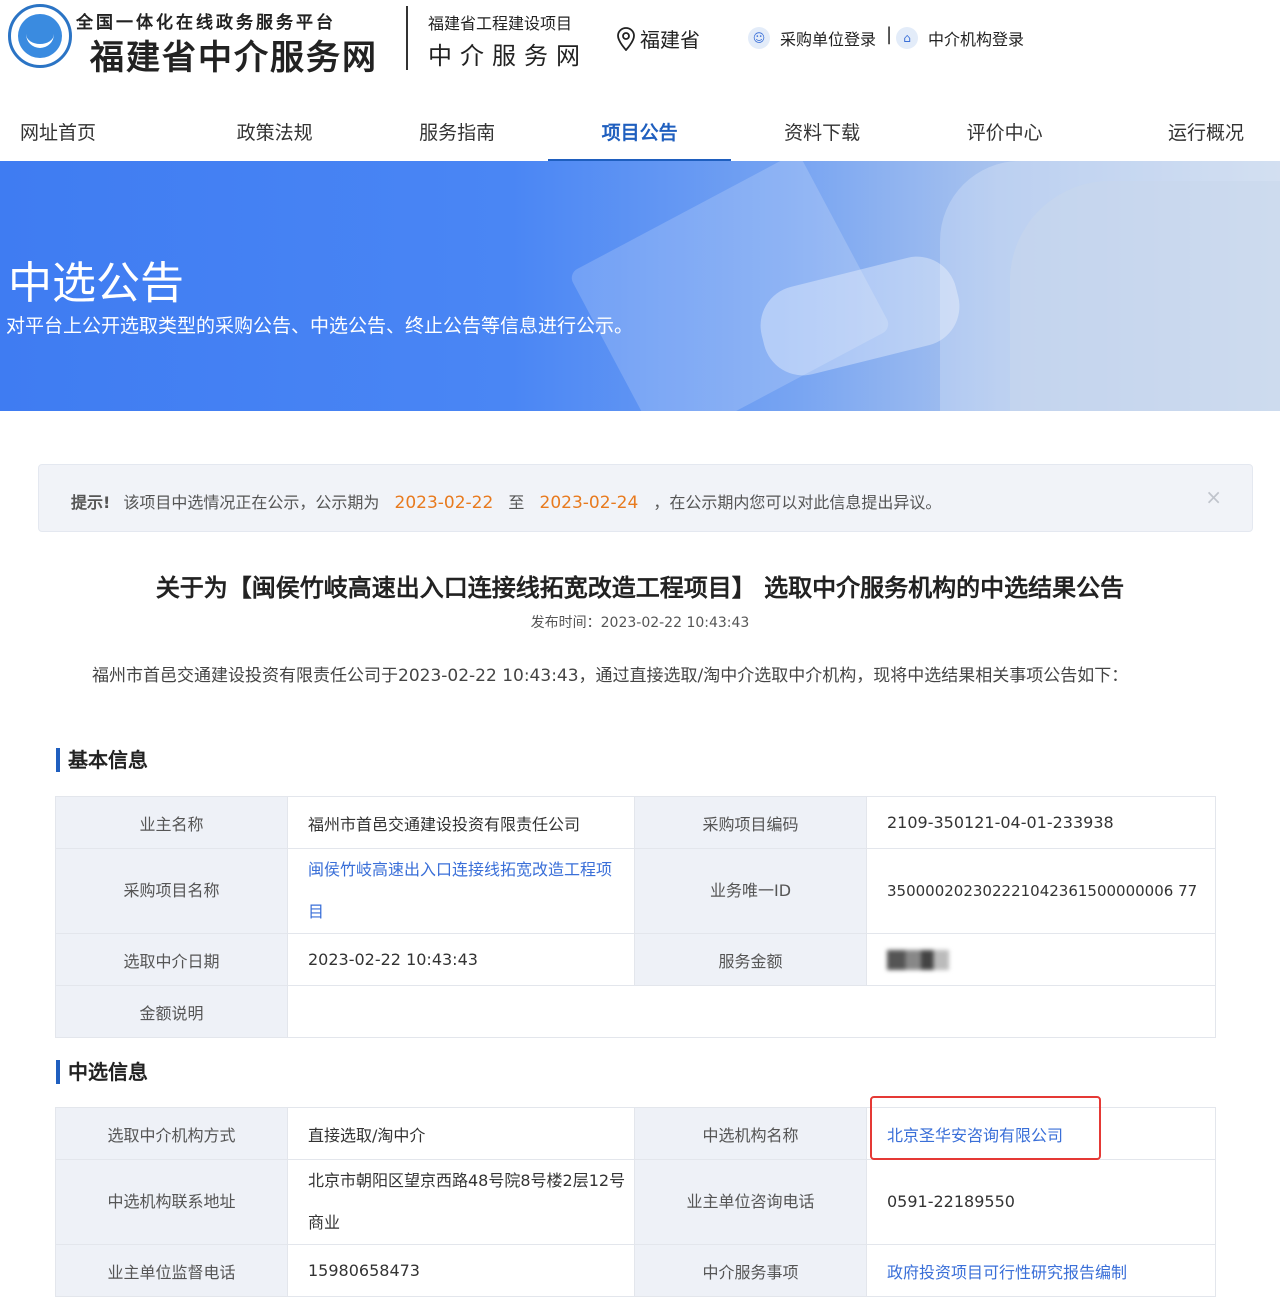 The image size is (1280, 1306). I want to click on agency-name-label: 中选机构名称, so click(750, 1133).